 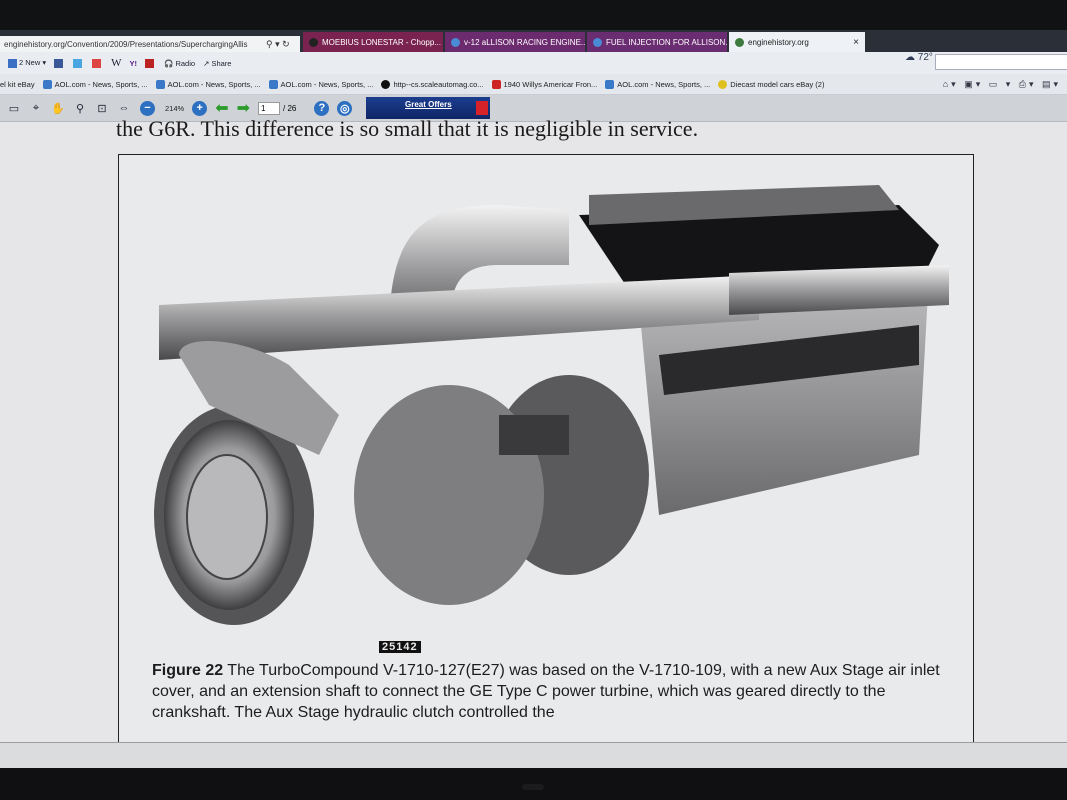 I want to click on search-refresh-icons: ⚲ ▾ ↻, so click(x=279, y=44).